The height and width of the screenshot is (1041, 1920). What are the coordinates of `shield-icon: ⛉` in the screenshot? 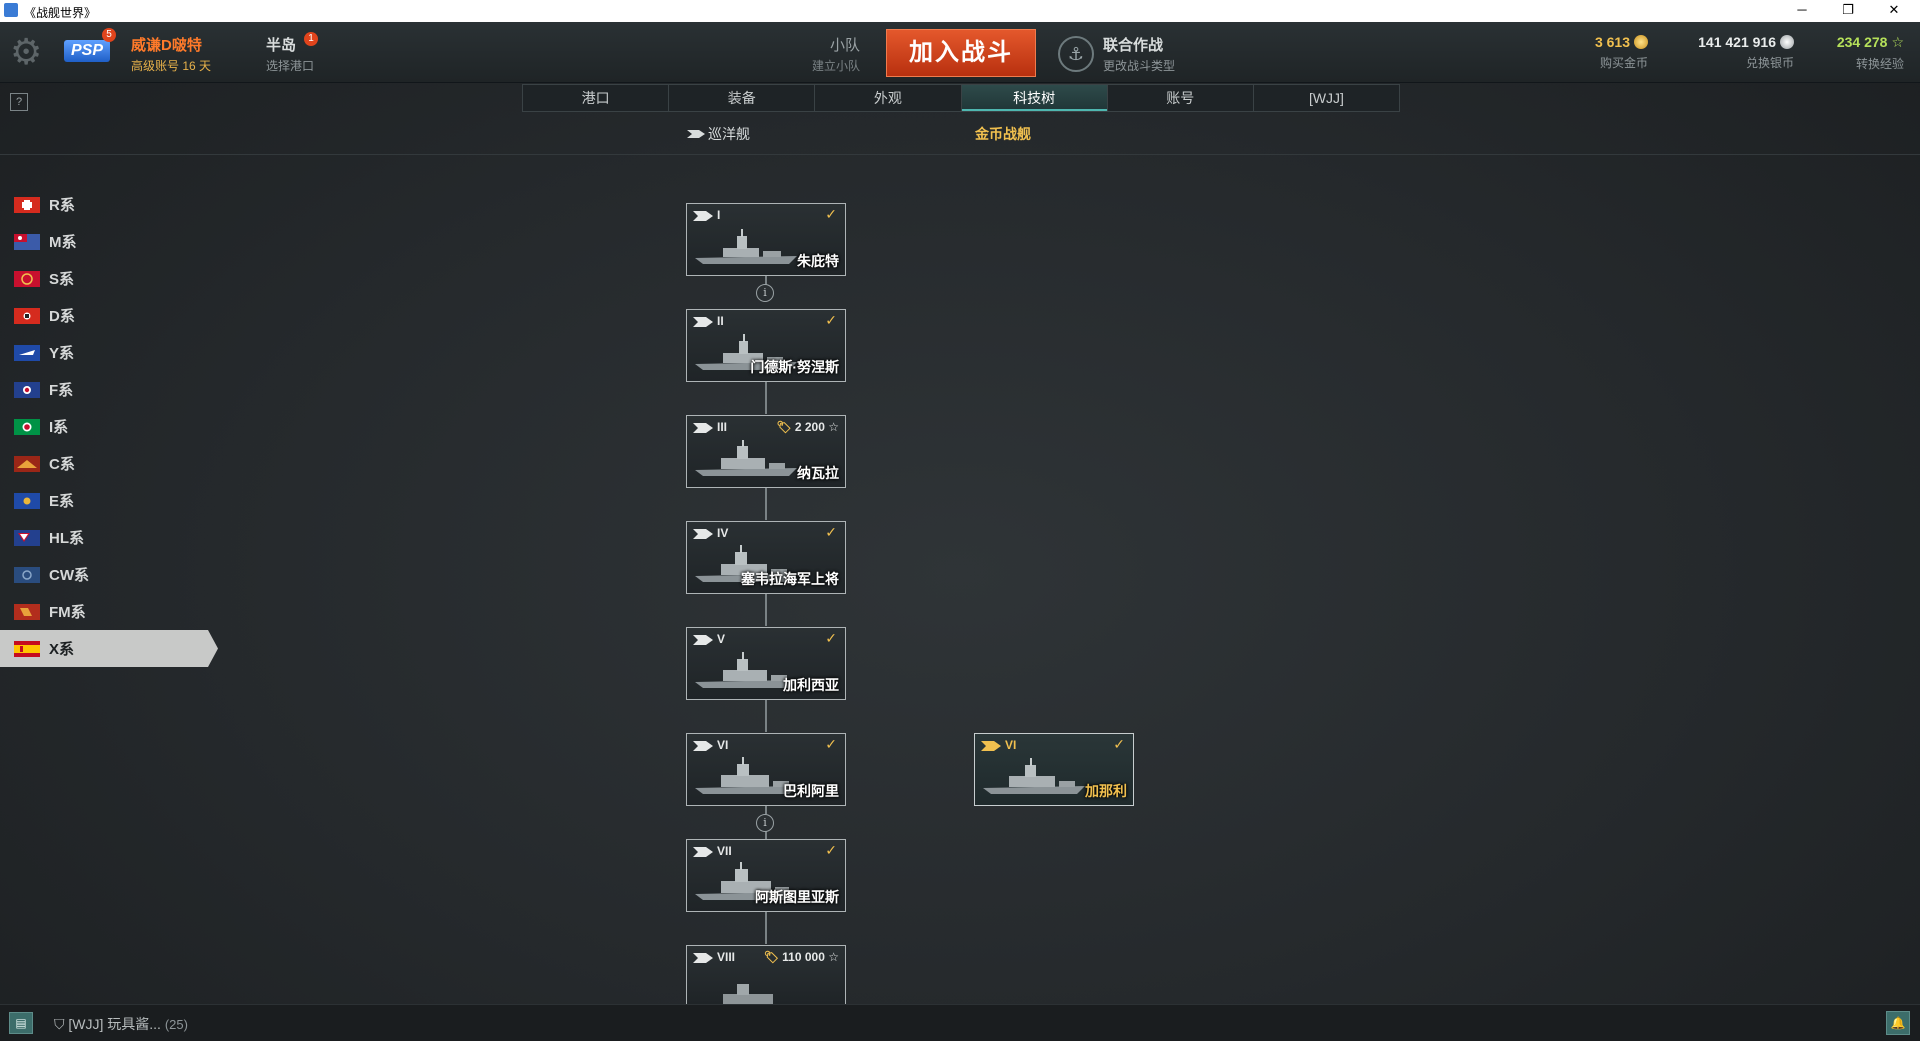 It's located at (59, 1024).